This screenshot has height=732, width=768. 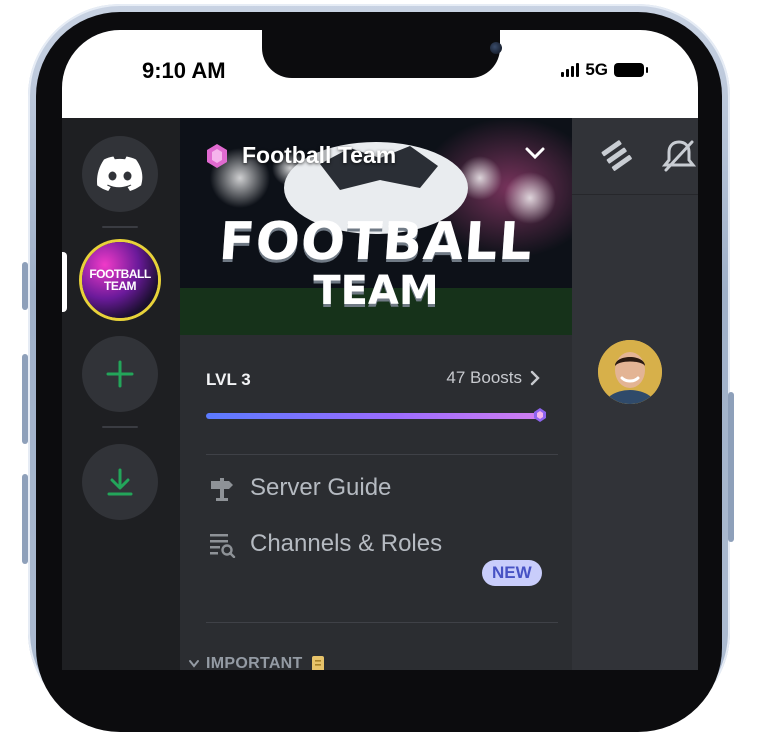 I want to click on download-apps-button, so click(x=120, y=482).